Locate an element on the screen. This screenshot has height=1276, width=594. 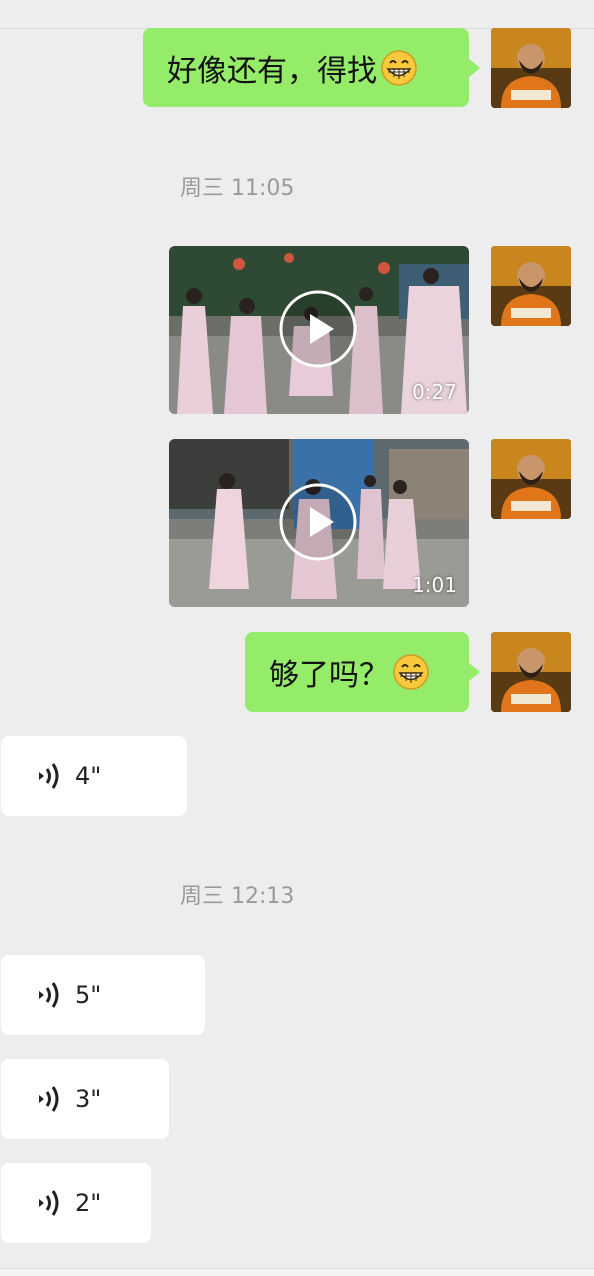
video-message: 0:27 is located at coordinates (319, 330).